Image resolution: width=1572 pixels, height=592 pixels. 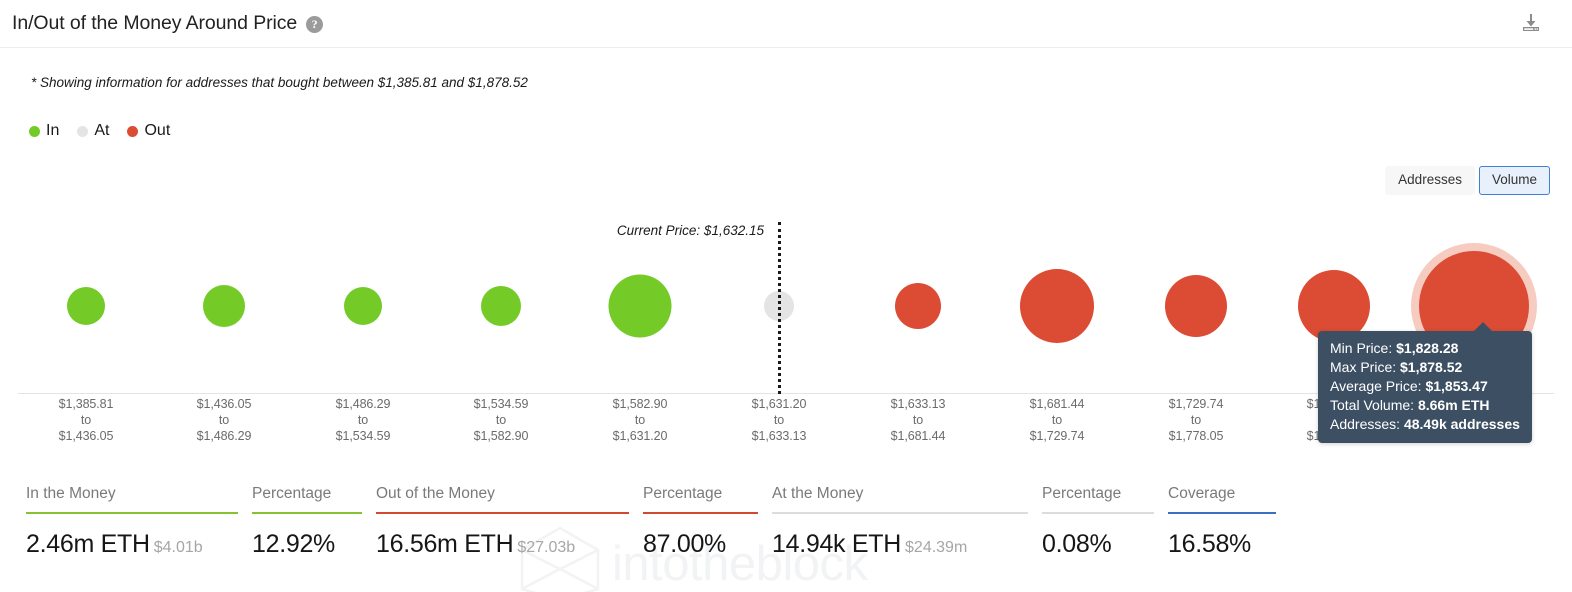 I want to click on tooltip-row-max-price: Max Price: $1,878.52, so click(x=1425, y=367).